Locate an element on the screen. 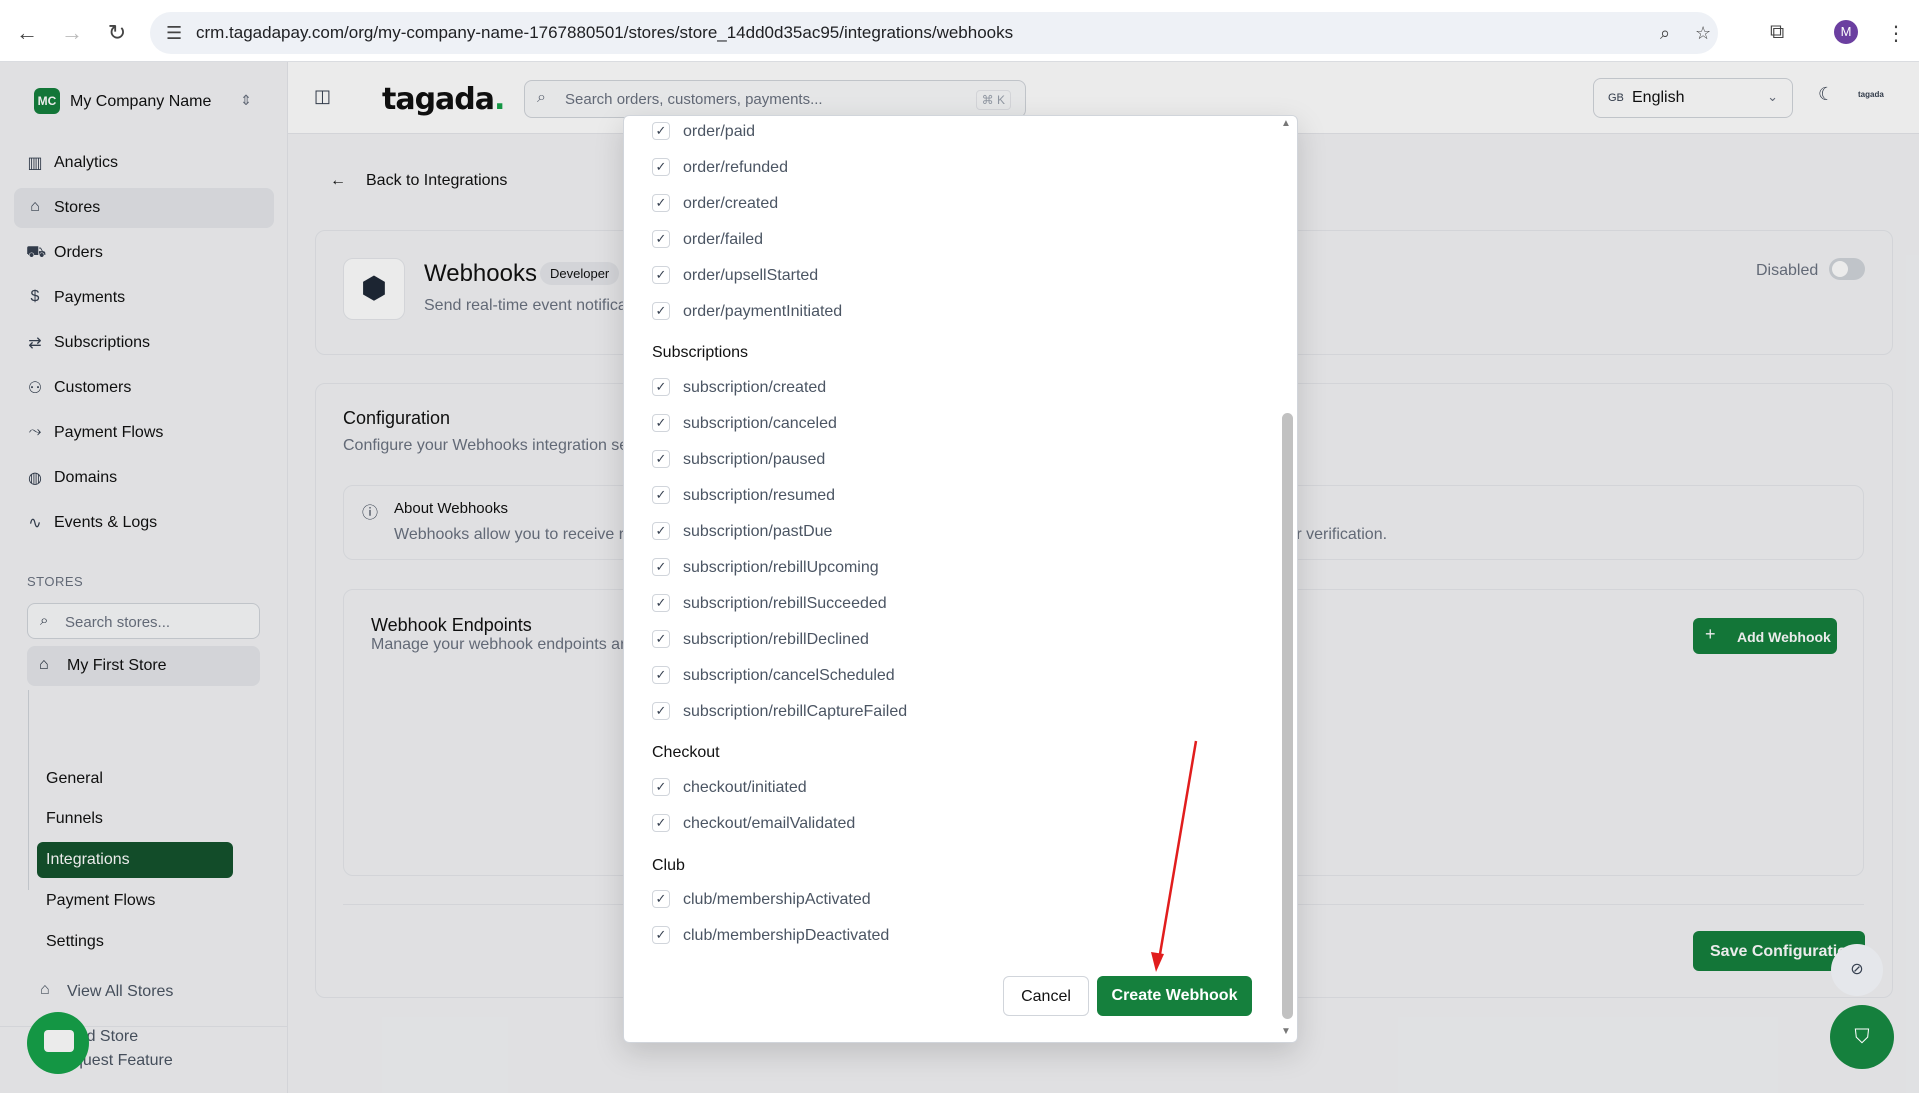 The width and height of the screenshot is (1919, 1093). annotation-arrow is located at coordinates (1174, 856).